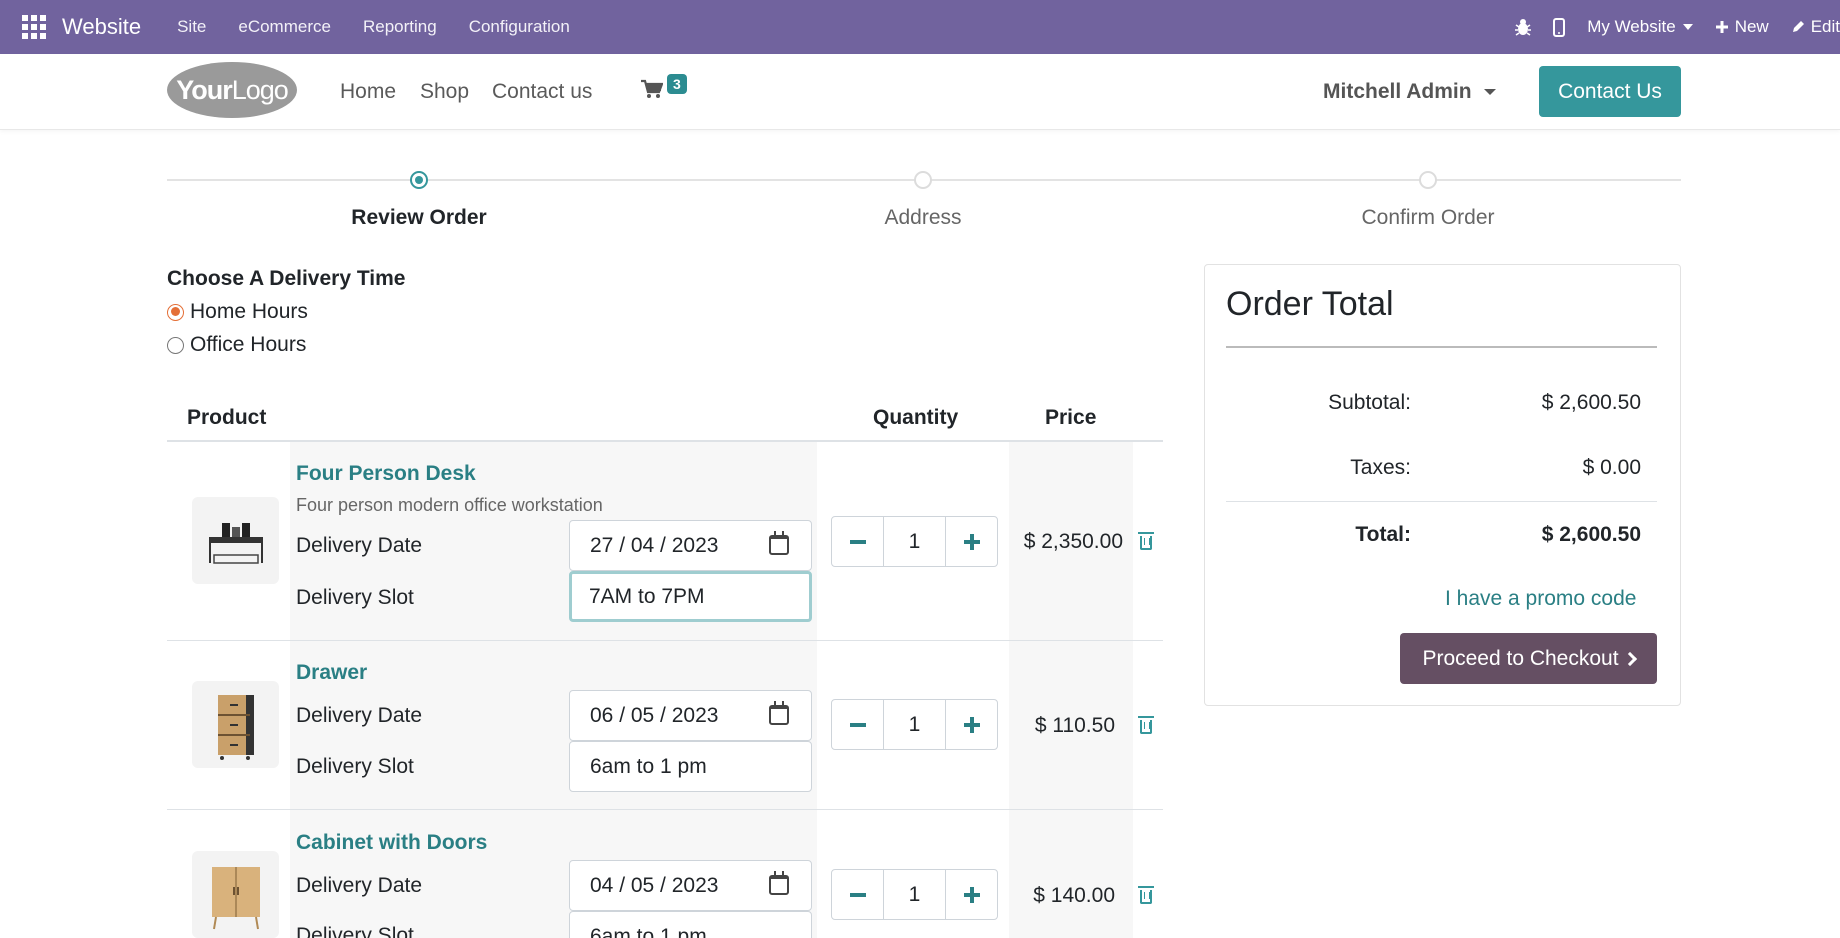  What do you see at coordinates (419, 180) in the screenshot?
I see `step-dot-review-order` at bounding box center [419, 180].